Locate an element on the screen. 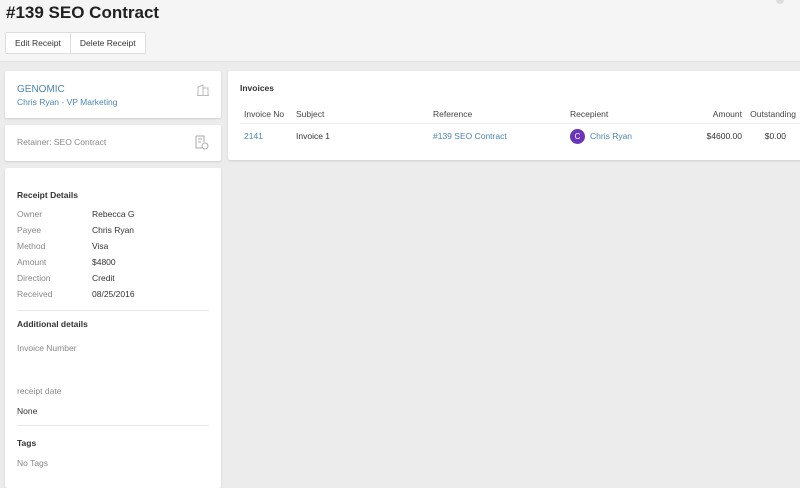 The image size is (800, 488). recipient-link: Chris Ryan is located at coordinates (611, 136).